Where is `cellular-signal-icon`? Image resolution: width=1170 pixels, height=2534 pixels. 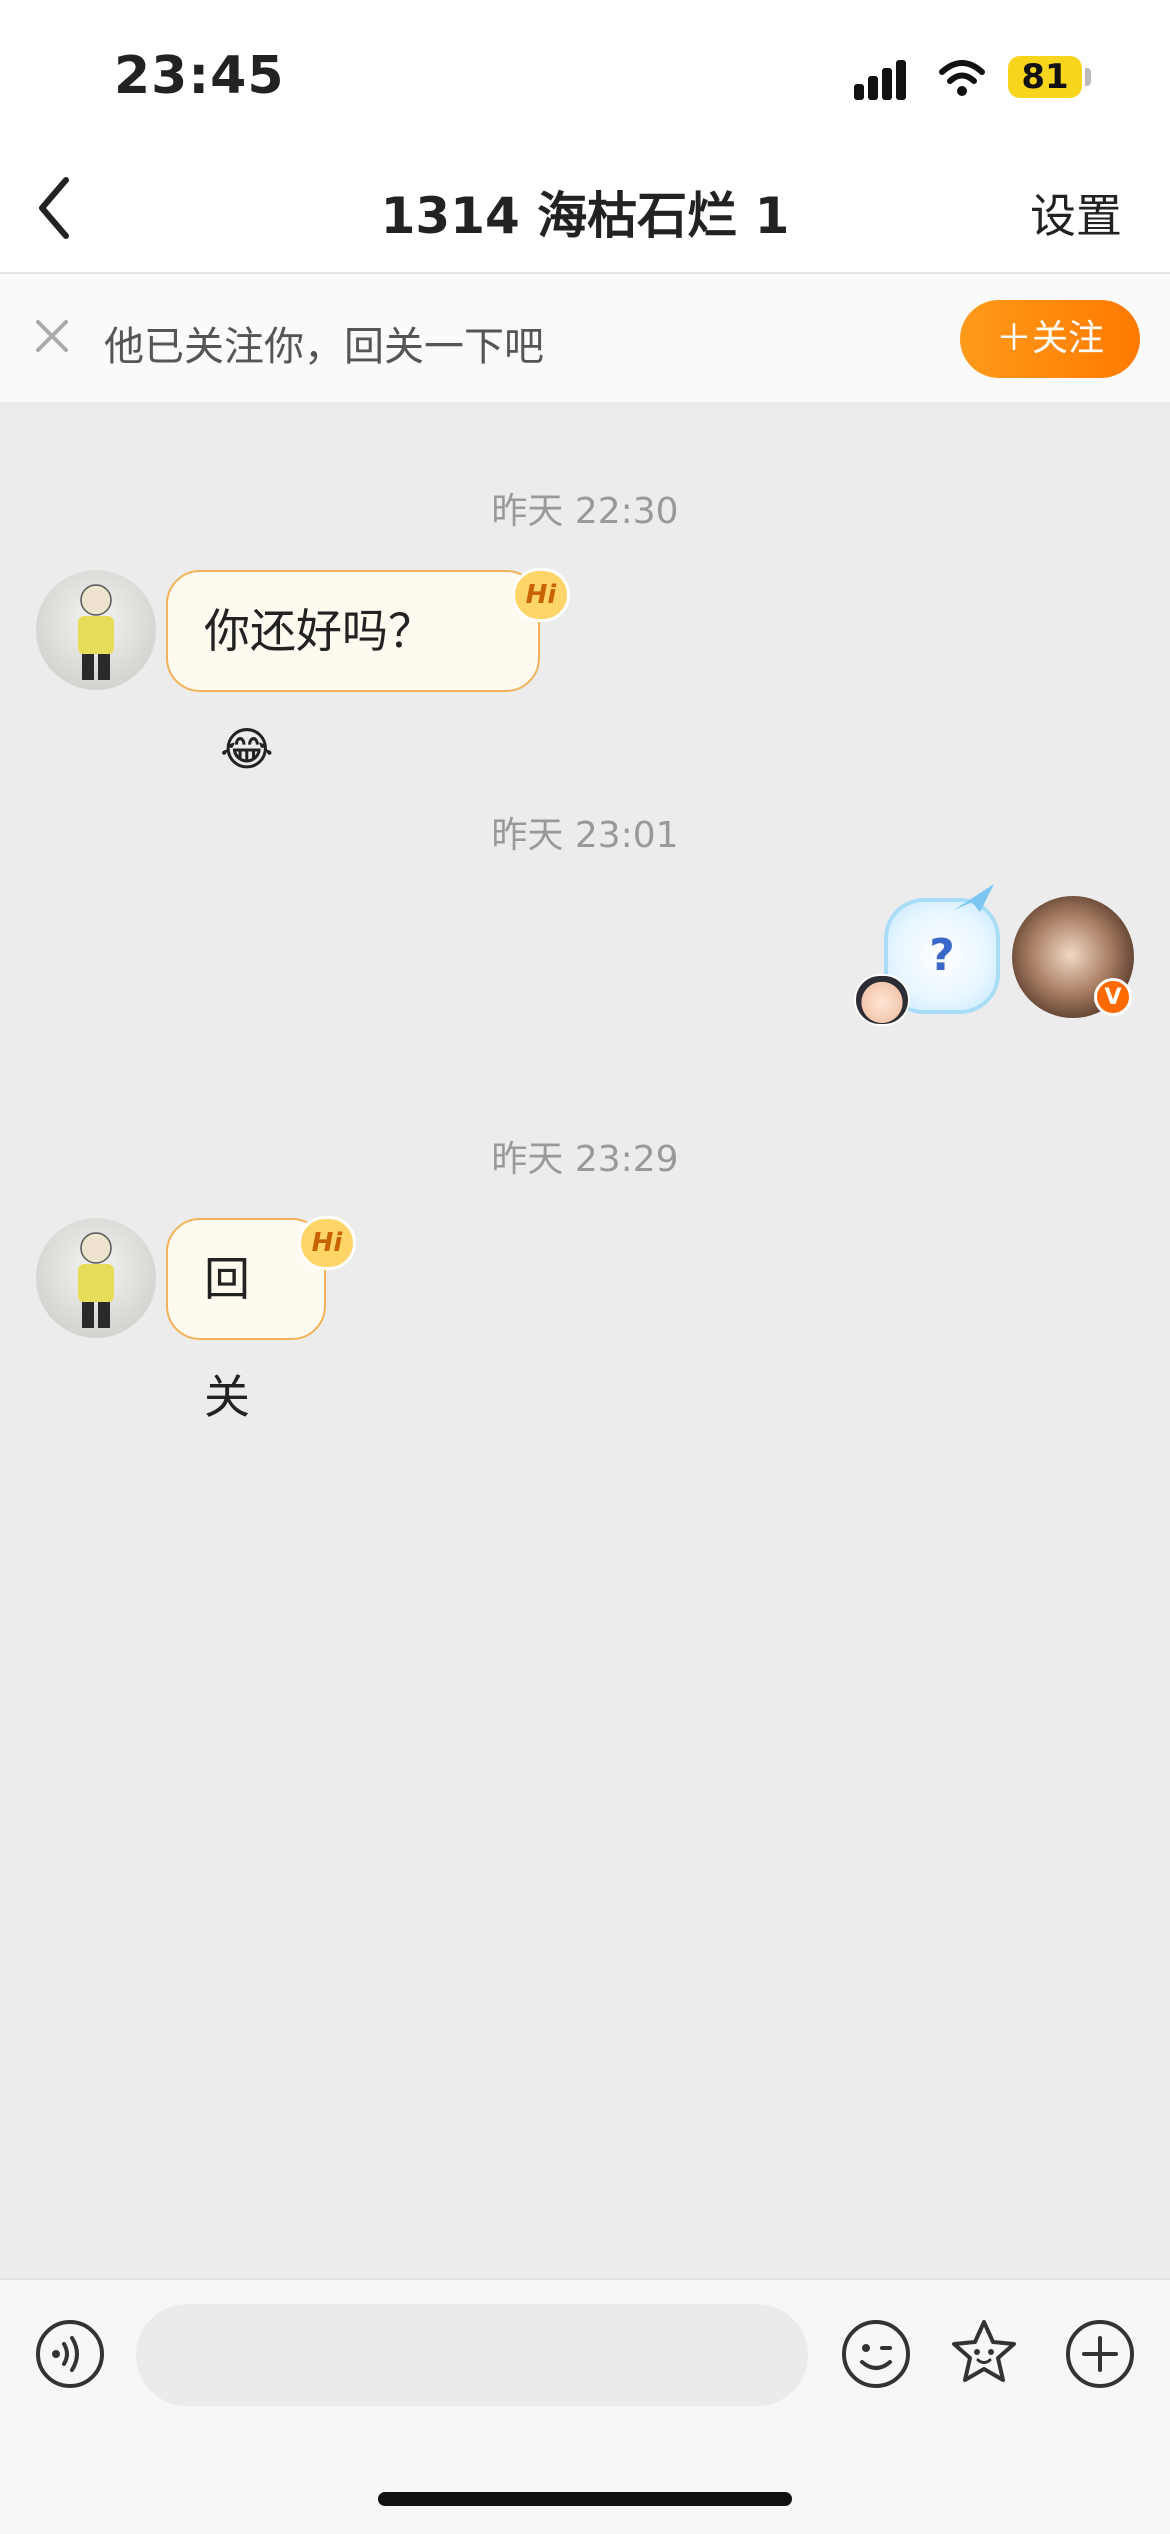
cellular-signal-icon is located at coordinates (885, 79).